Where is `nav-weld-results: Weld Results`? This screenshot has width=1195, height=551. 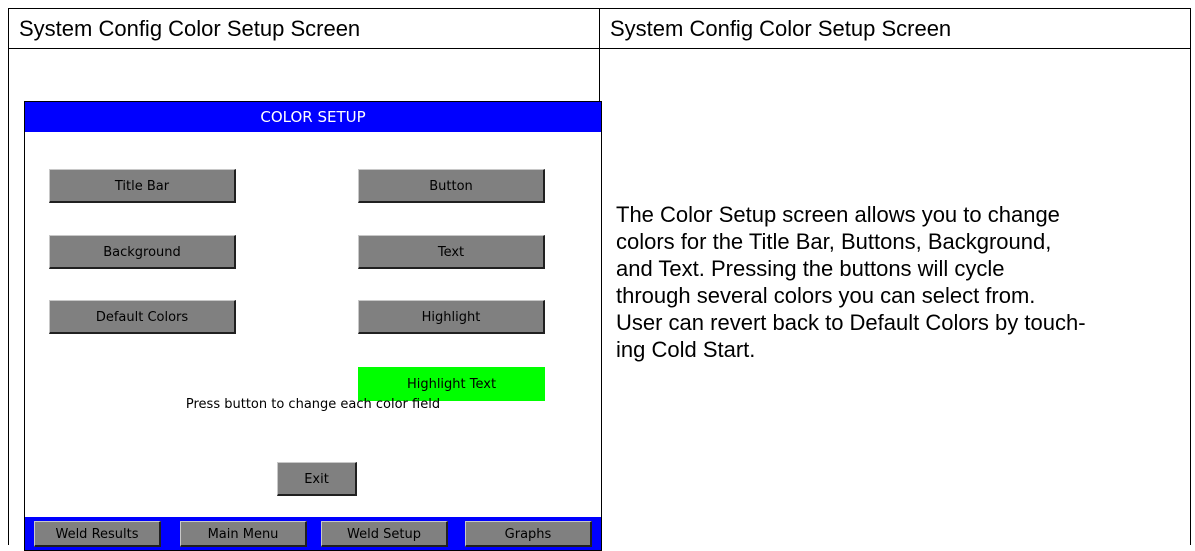 nav-weld-results: Weld Results is located at coordinates (97, 534).